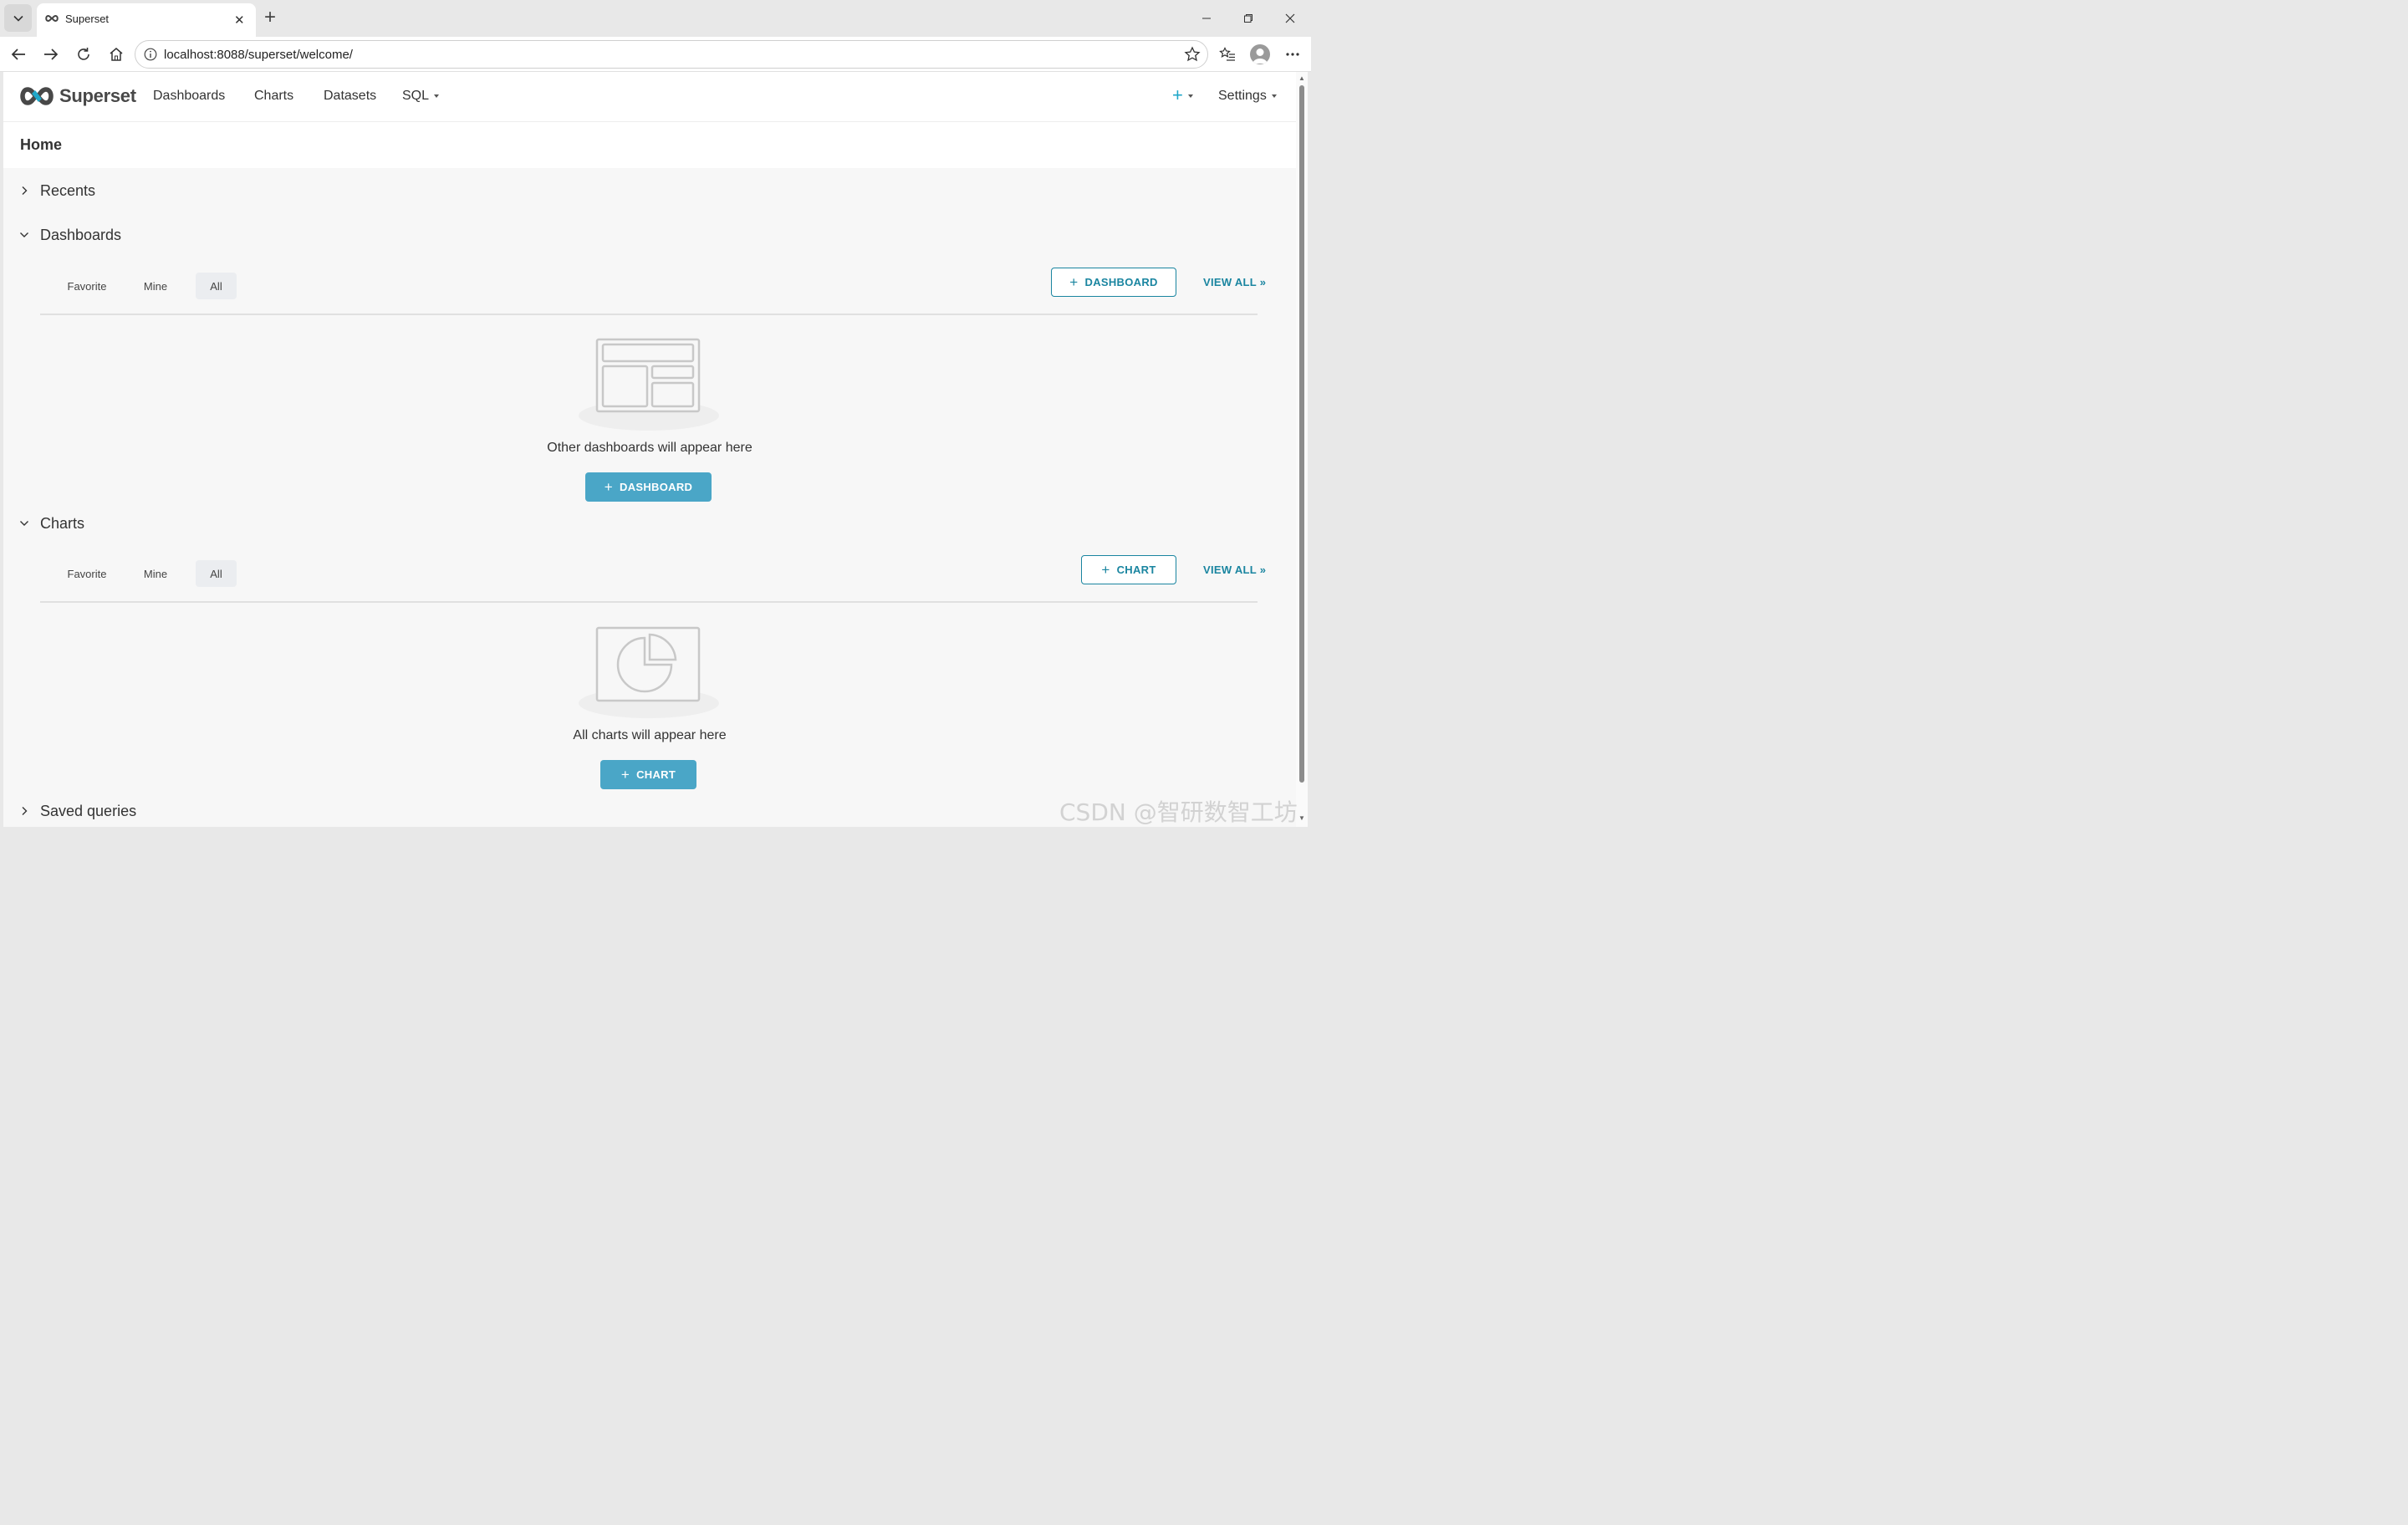 This screenshot has height=1525, width=2408. Describe the element at coordinates (1302, 78) in the screenshot. I see `scroll-up-icon: ▲` at that location.